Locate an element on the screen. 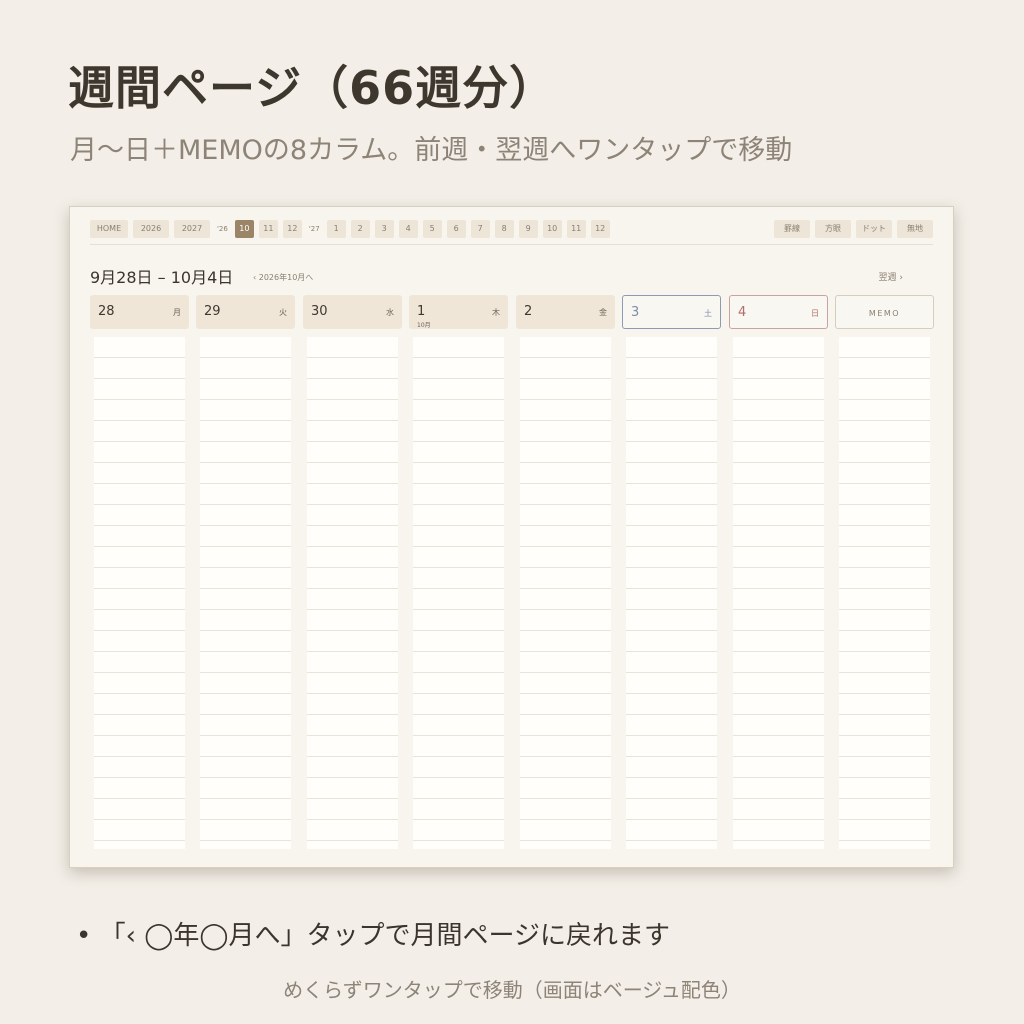  month-tab-2026-11: 11 is located at coordinates (268, 229).